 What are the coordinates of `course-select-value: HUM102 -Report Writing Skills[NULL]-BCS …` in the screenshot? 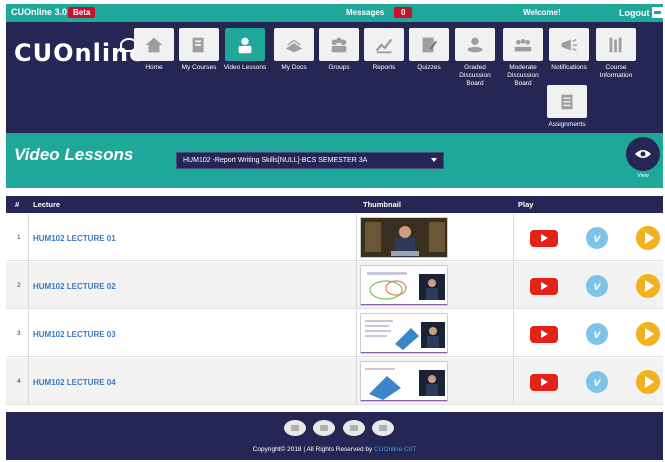 It's located at (275, 160).